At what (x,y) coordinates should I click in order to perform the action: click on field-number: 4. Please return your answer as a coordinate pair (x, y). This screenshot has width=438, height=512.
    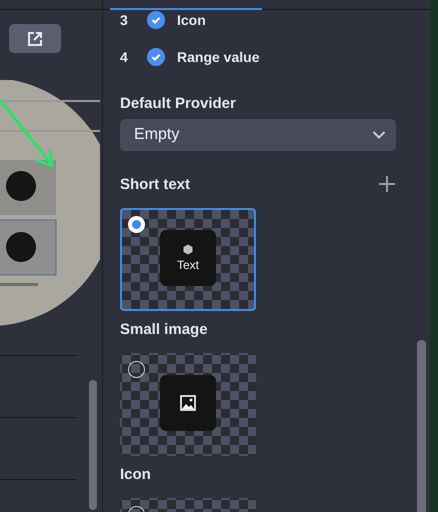
    Looking at the image, I should click on (124, 56).